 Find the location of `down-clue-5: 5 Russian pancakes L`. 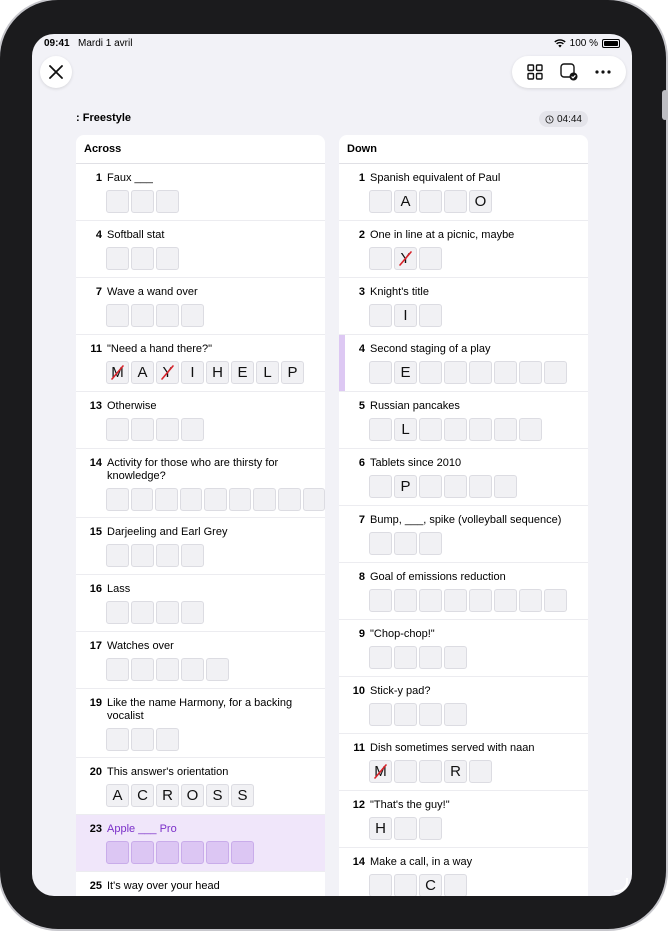

down-clue-5: 5 Russian pancakes L is located at coordinates (463, 420).